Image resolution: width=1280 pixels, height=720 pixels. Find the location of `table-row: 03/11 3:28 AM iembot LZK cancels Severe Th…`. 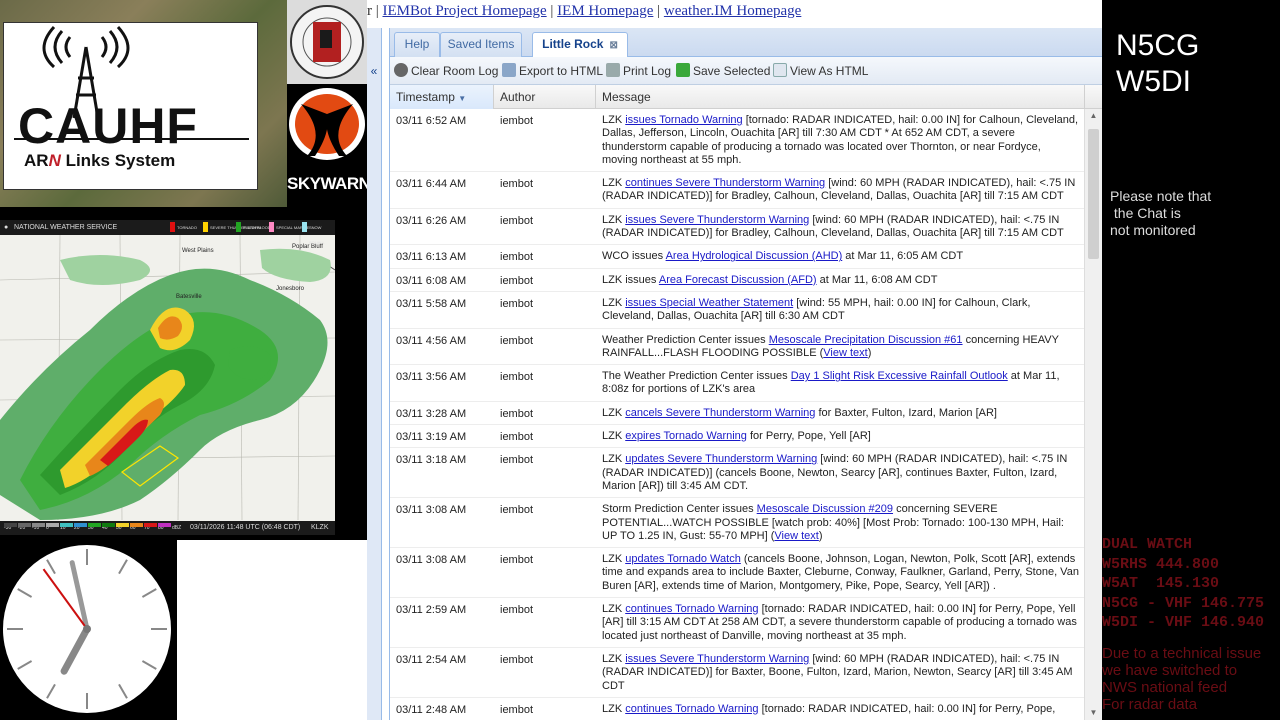

table-row: 03/11 3:28 AM iembot LZK cancels Severe Th… is located at coordinates (737, 414).